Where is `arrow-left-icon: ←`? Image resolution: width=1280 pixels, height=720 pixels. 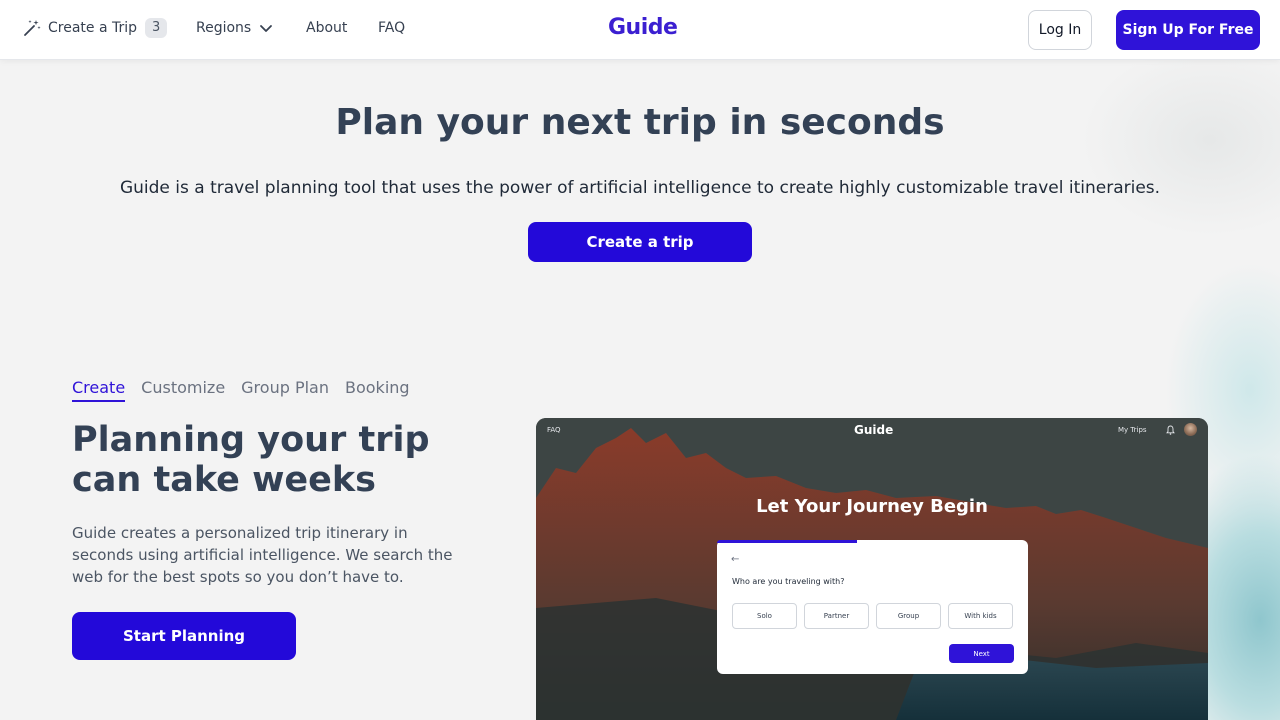 arrow-left-icon: ← is located at coordinates (735, 559).